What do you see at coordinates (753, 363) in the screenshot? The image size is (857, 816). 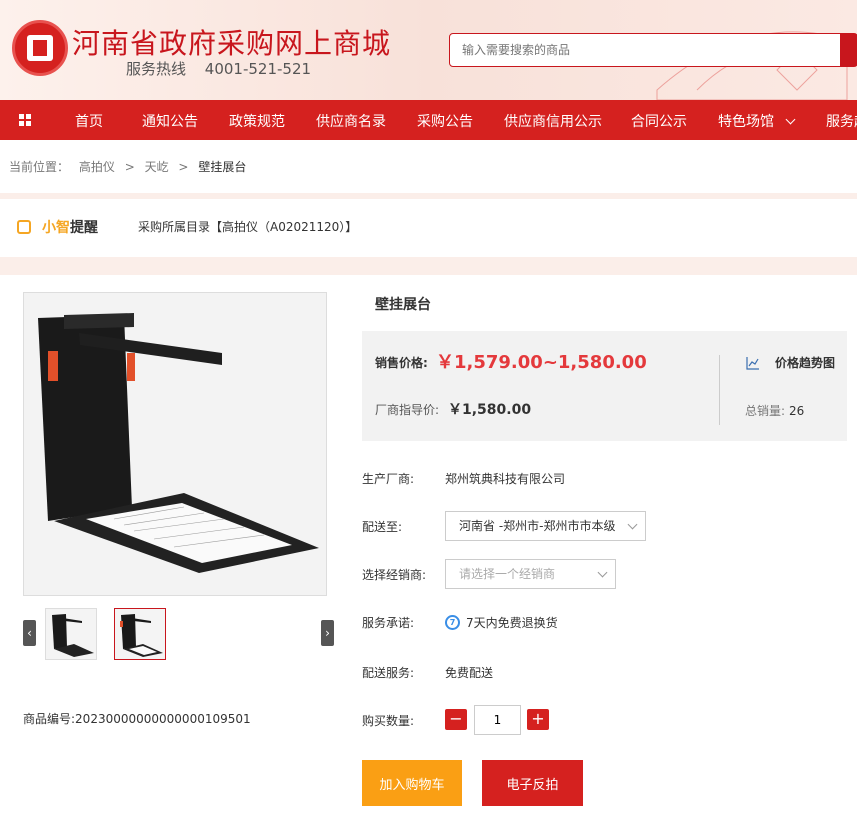 I see `trend-chart-icon` at bounding box center [753, 363].